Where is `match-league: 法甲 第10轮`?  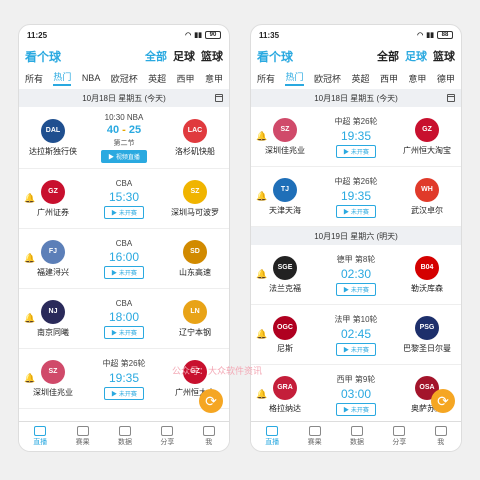 match-league: 法甲 第10轮 is located at coordinates (356, 319).